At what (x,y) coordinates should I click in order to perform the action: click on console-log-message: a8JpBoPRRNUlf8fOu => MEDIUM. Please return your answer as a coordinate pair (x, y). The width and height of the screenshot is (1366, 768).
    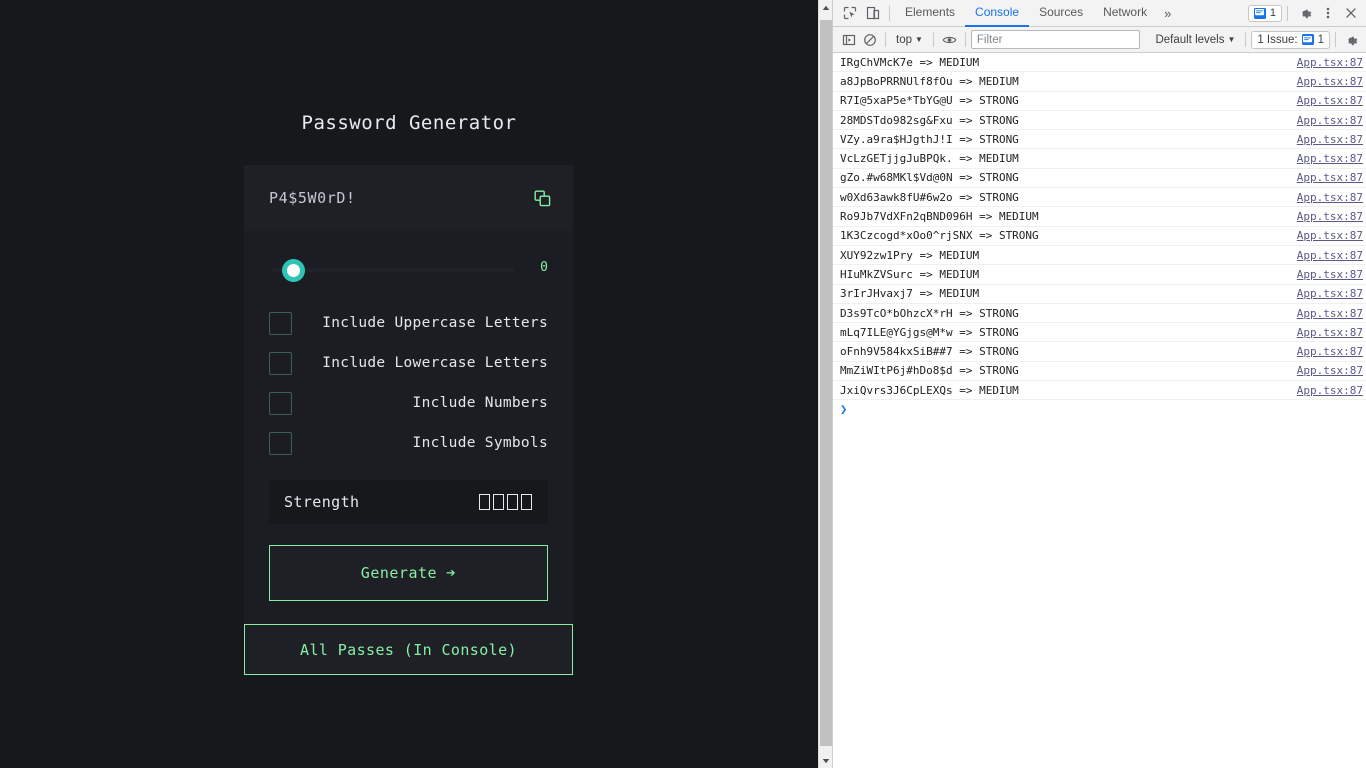
    Looking at the image, I should click on (929, 81).